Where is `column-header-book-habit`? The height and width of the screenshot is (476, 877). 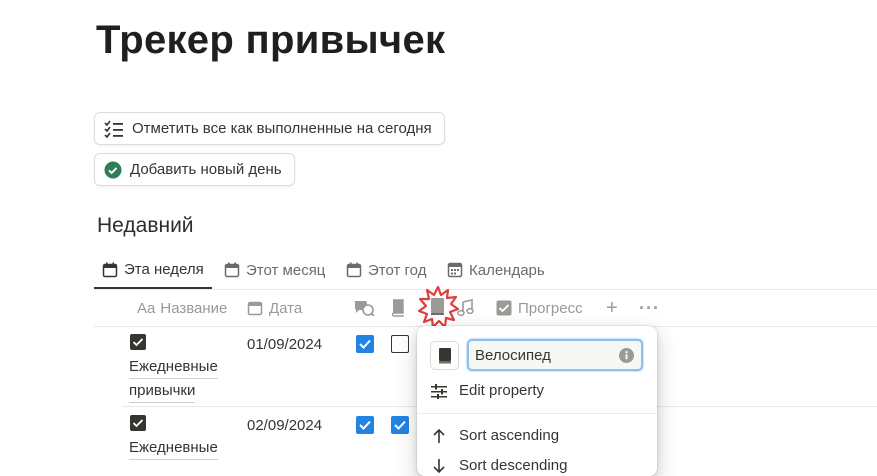 column-header-book-habit is located at coordinates (401, 308).